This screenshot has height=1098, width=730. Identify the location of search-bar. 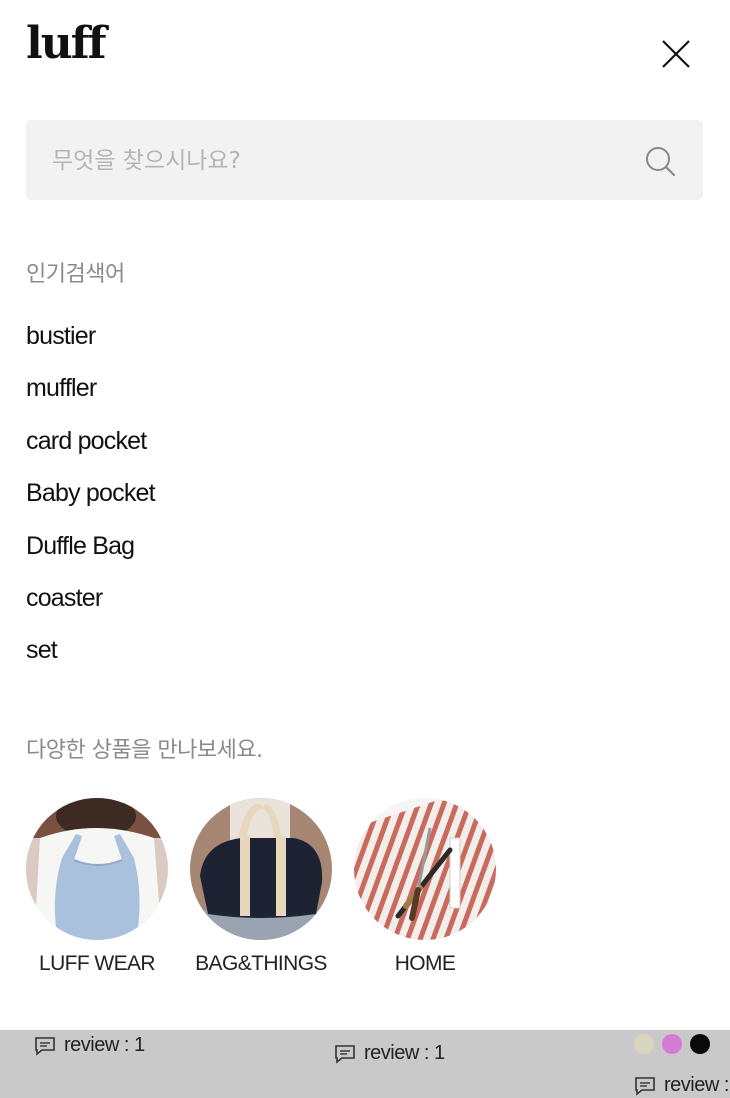
(364, 161).